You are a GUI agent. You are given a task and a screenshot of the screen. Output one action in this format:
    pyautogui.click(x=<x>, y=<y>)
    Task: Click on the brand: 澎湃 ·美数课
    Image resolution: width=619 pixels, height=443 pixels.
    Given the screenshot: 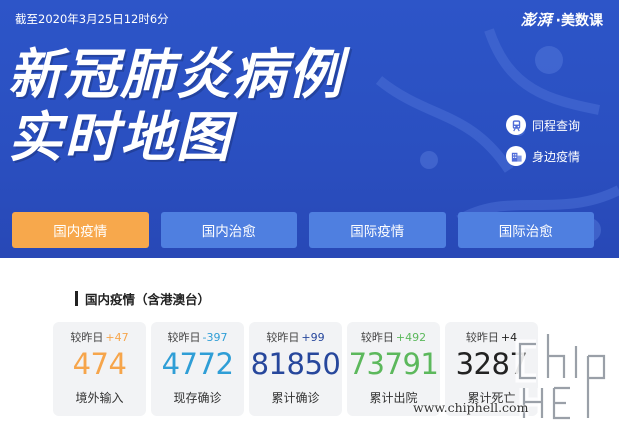 What is the action you would take?
    pyautogui.click(x=562, y=19)
    